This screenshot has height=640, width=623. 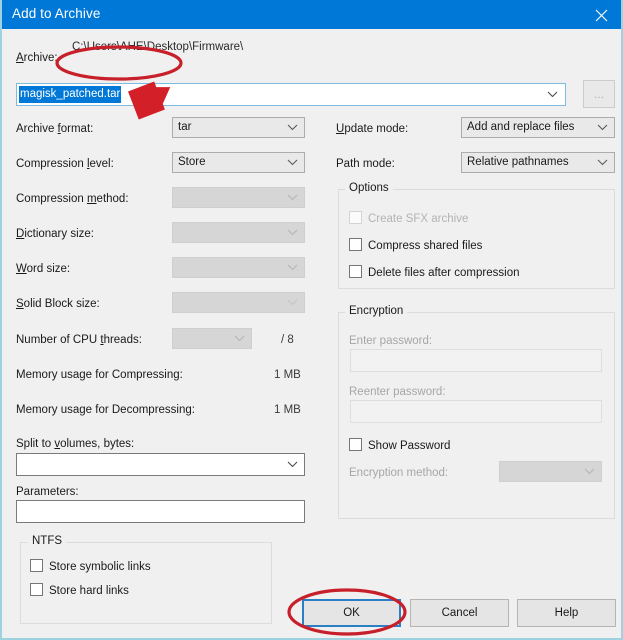 I want to click on reenter-password-label: Reenter password:, so click(x=397, y=392).